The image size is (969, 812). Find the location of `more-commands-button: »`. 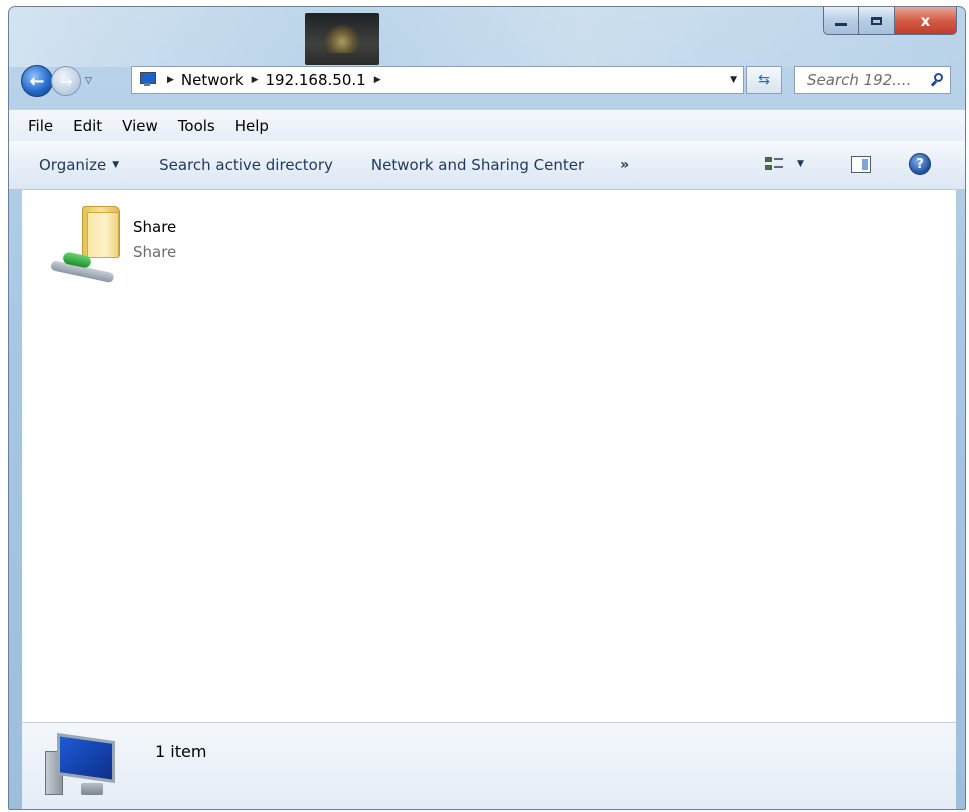

more-commands-button: » is located at coordinates (624, 165).